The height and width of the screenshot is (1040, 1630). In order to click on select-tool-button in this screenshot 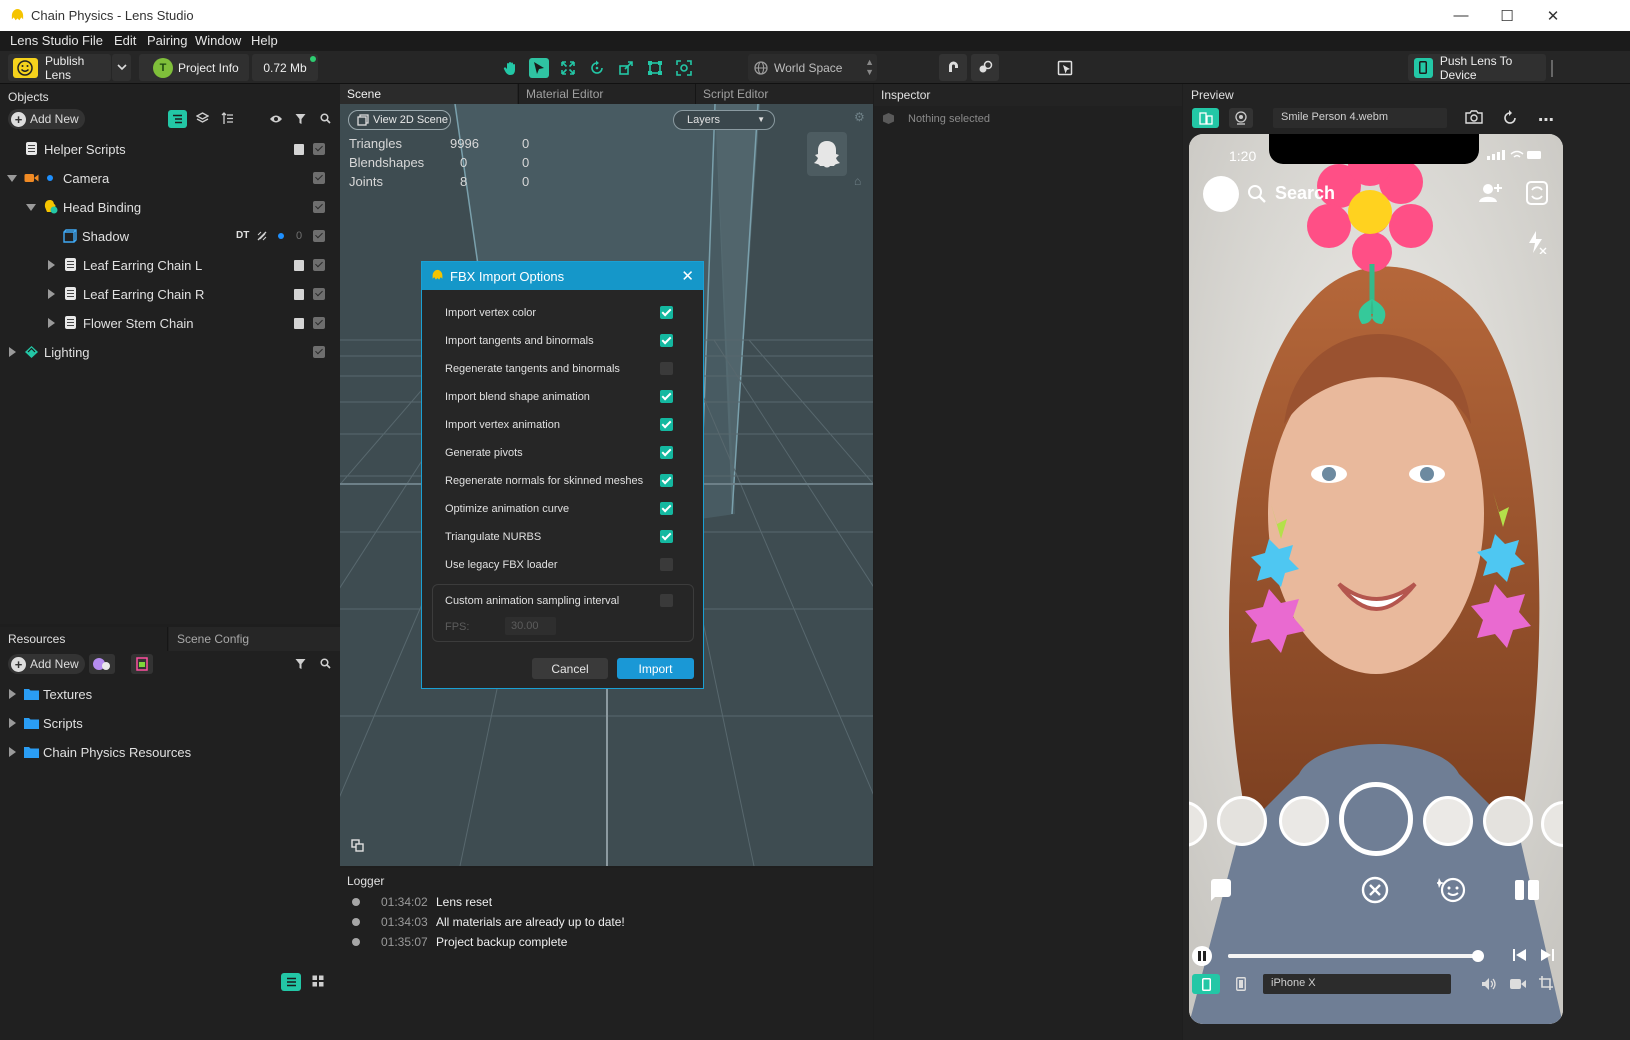, I will do `click(539, 68)`.